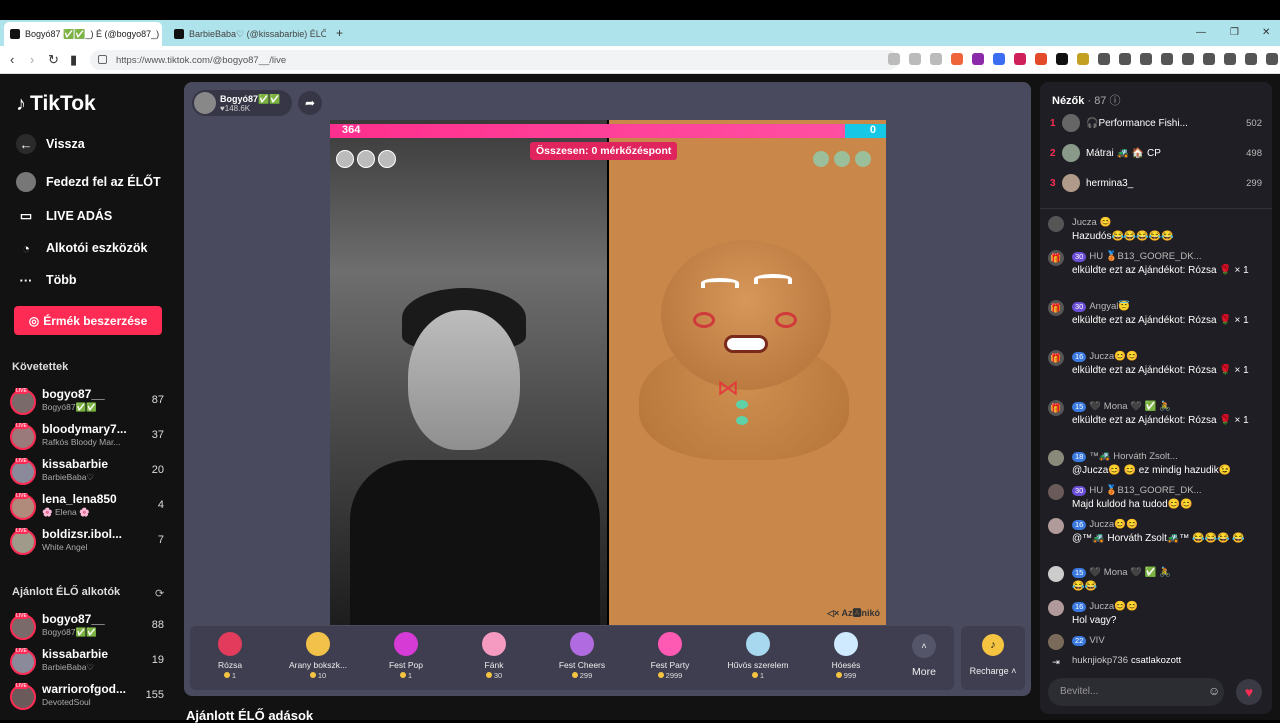  I want to click on gingerbread-button, so click(742, 404).